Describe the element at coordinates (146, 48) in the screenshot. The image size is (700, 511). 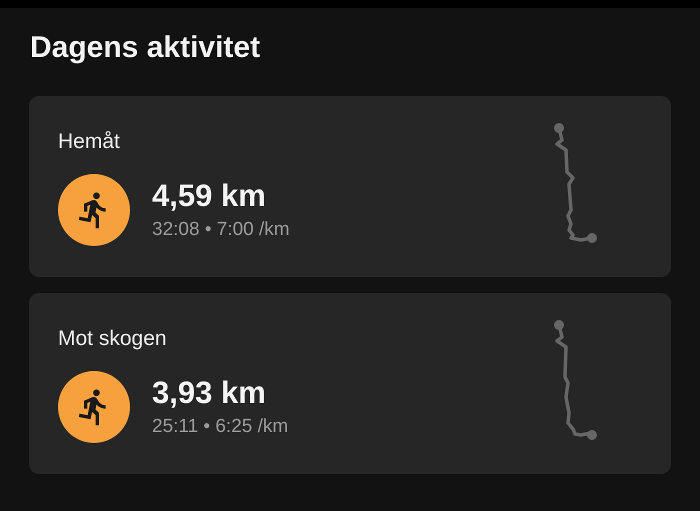
I see `section-title: Dagens aktivitet` at that location.